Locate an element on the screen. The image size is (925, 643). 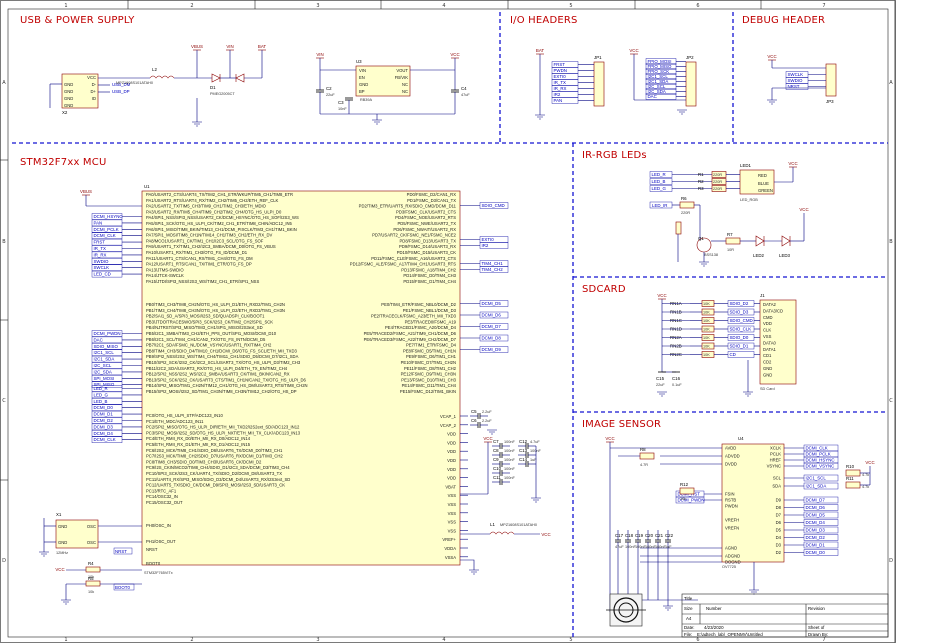
net-jp2-7: DAC is located at coordinates (652, 96).